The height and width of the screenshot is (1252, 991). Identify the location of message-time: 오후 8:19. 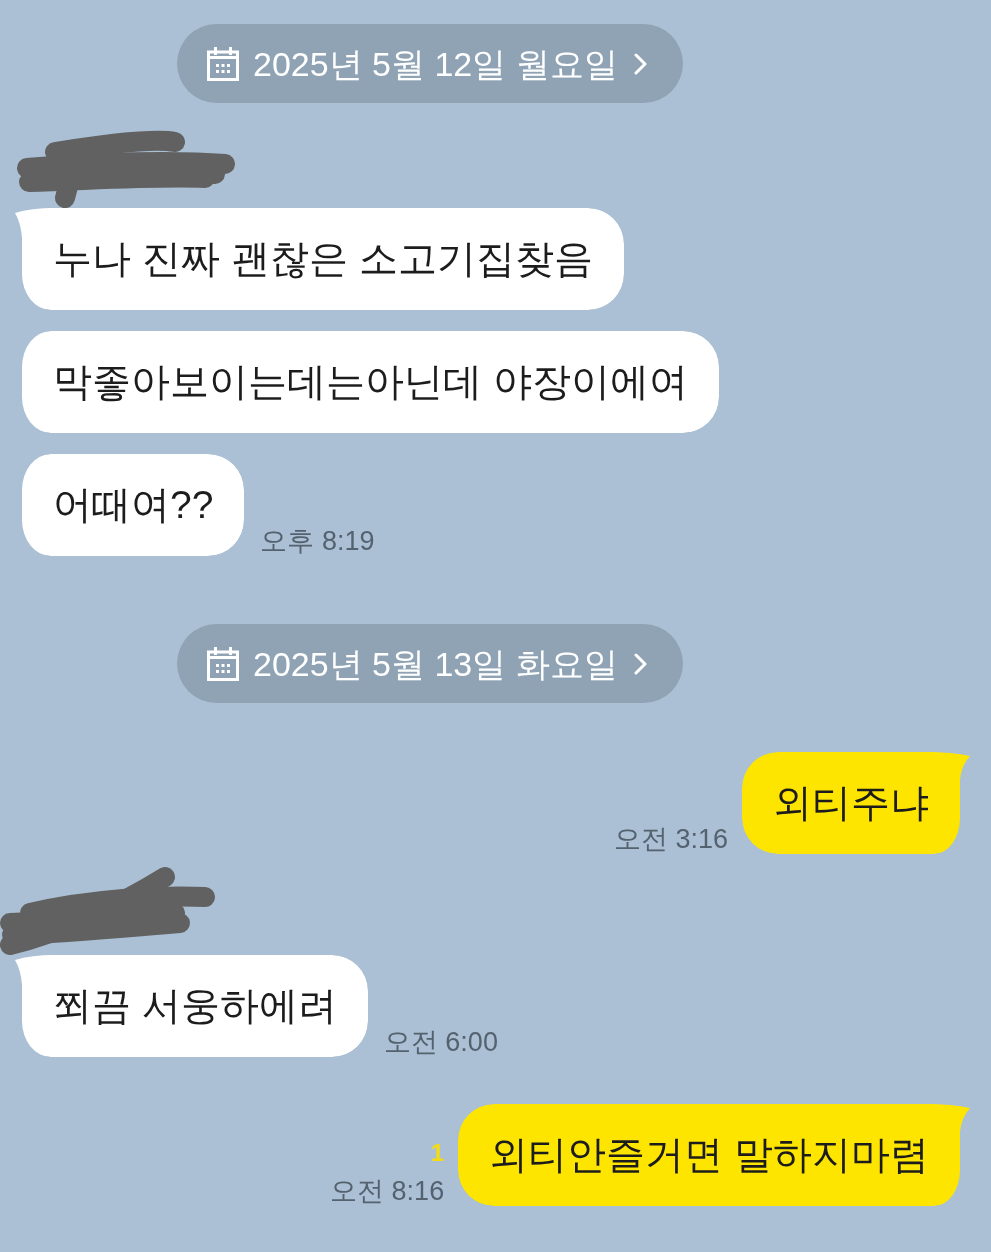
(317, 541).